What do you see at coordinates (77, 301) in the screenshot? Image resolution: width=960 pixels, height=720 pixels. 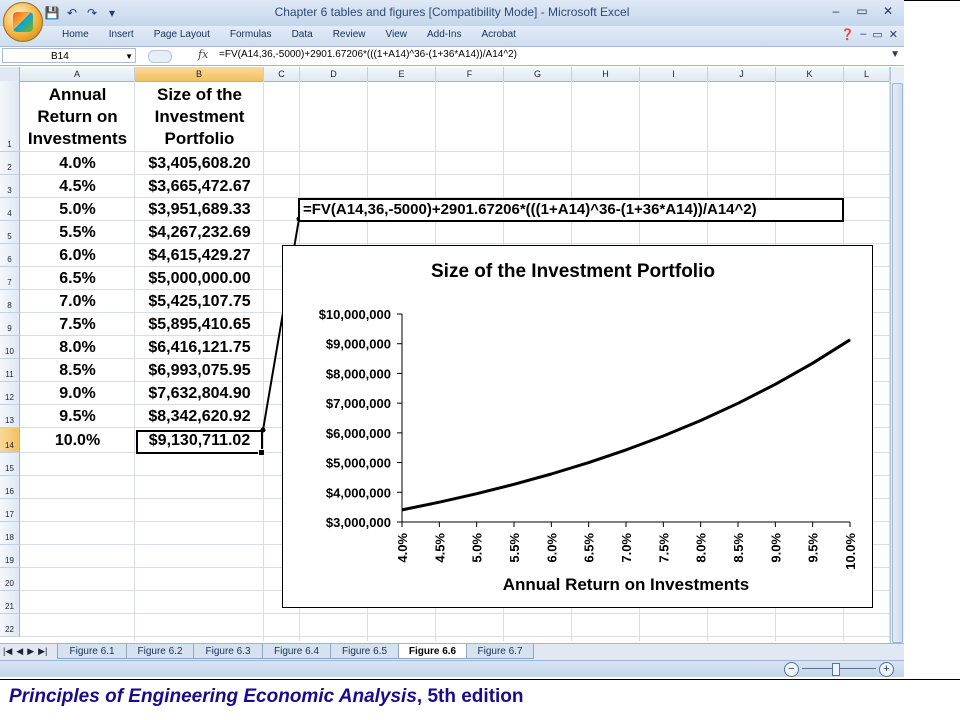 I see `rate-cell: 7.0%` at bounding box center [77, 301].